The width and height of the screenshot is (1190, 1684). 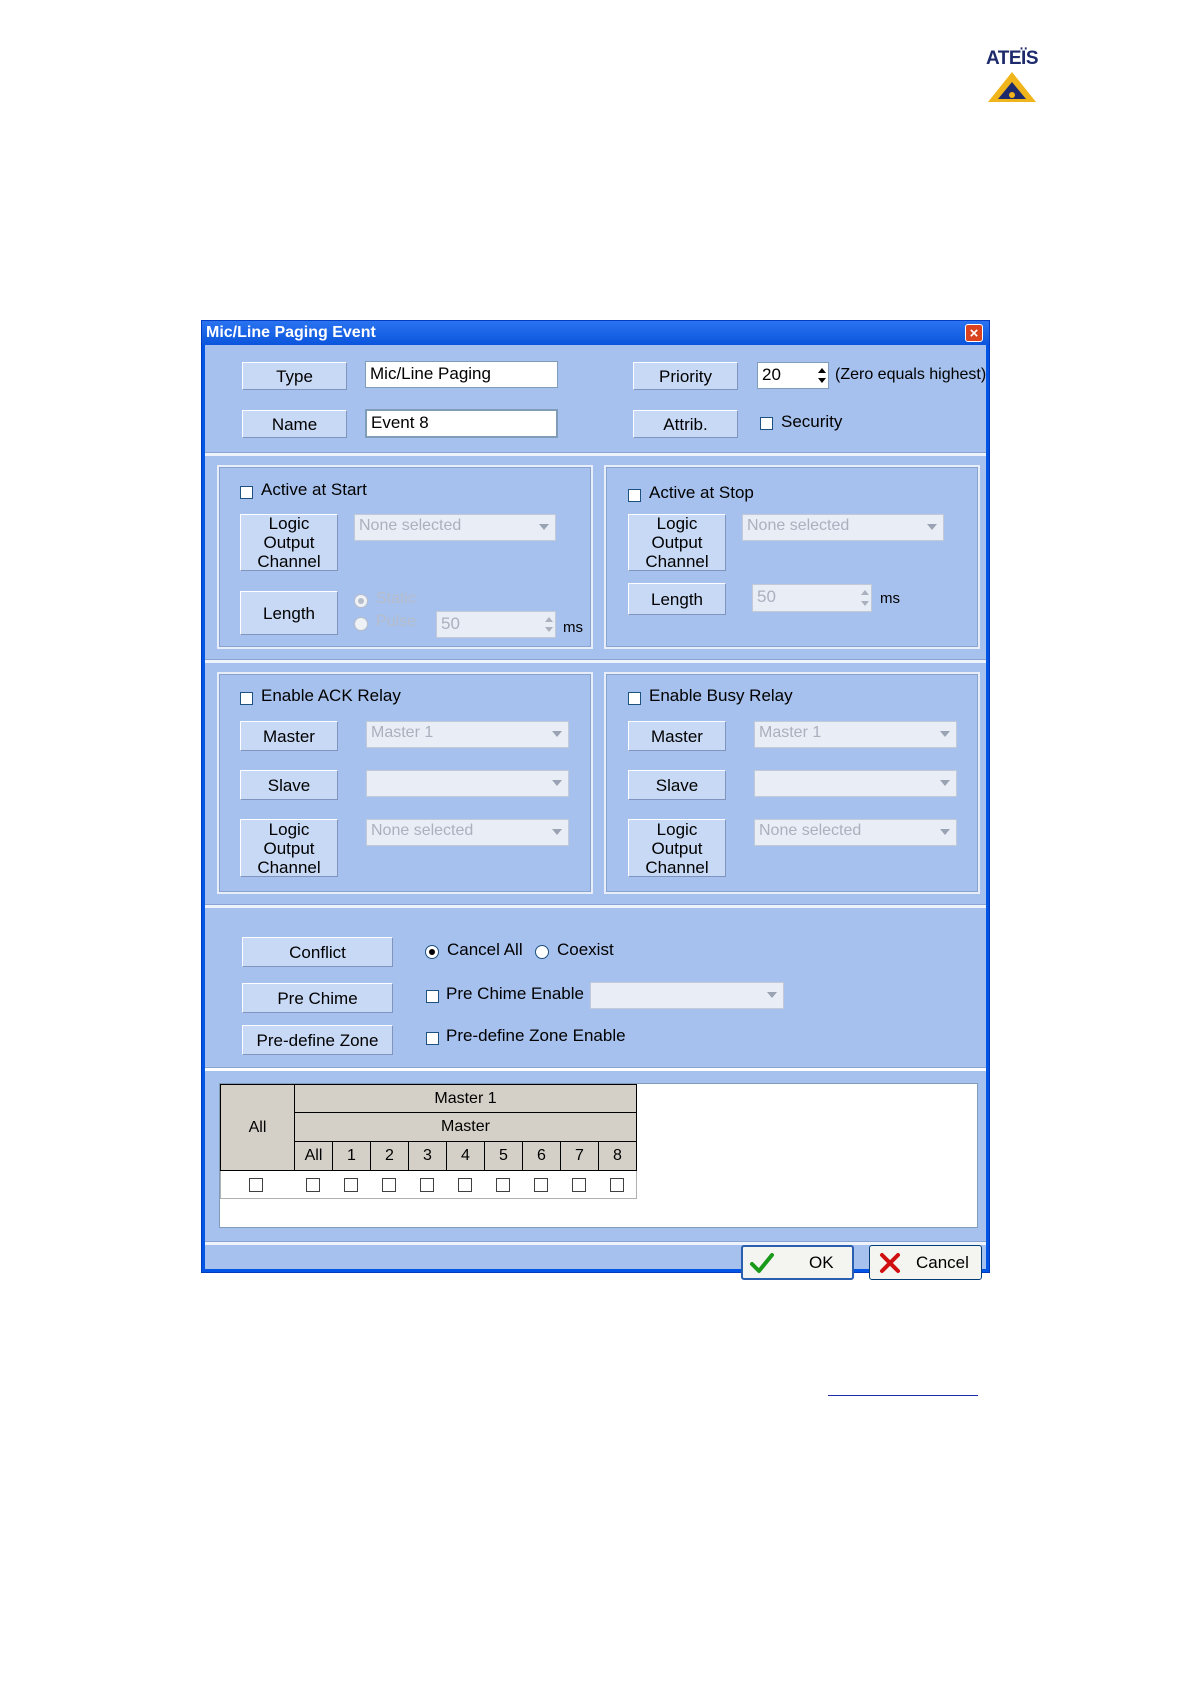 I want to click on cancel-all-radio, so click(x=432, y=952).